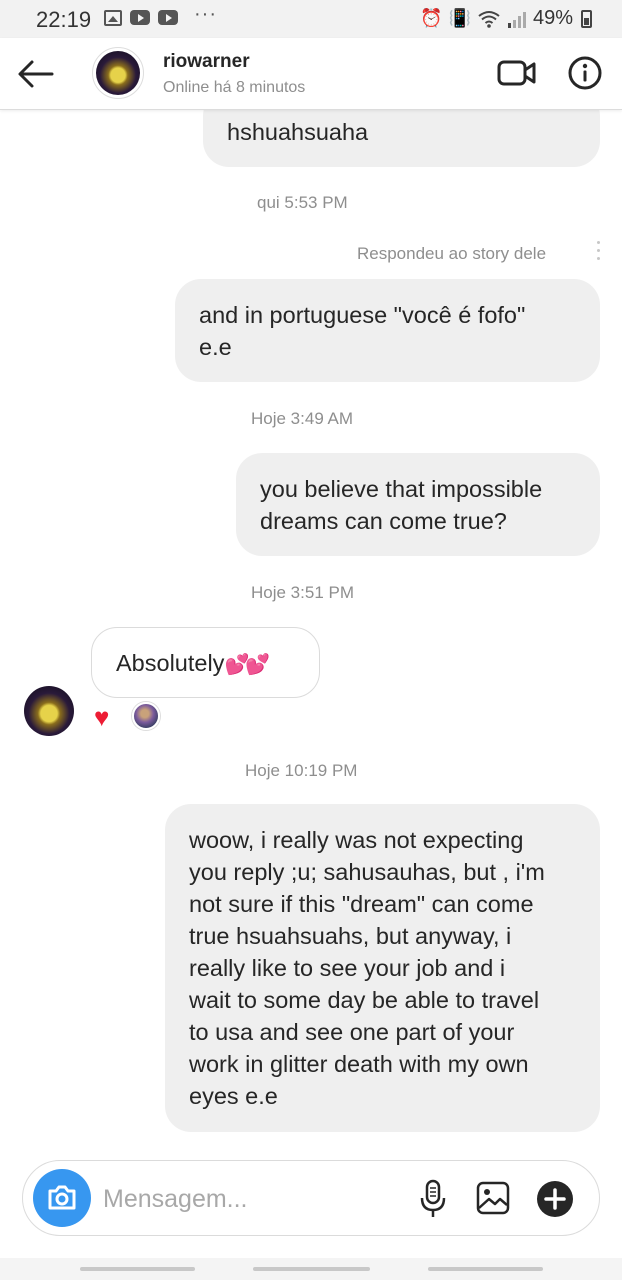 The width and height of the screenshot is (622, 1280). I want to click on timestamp: Hoje 3:49 AM, so click(302, 418).